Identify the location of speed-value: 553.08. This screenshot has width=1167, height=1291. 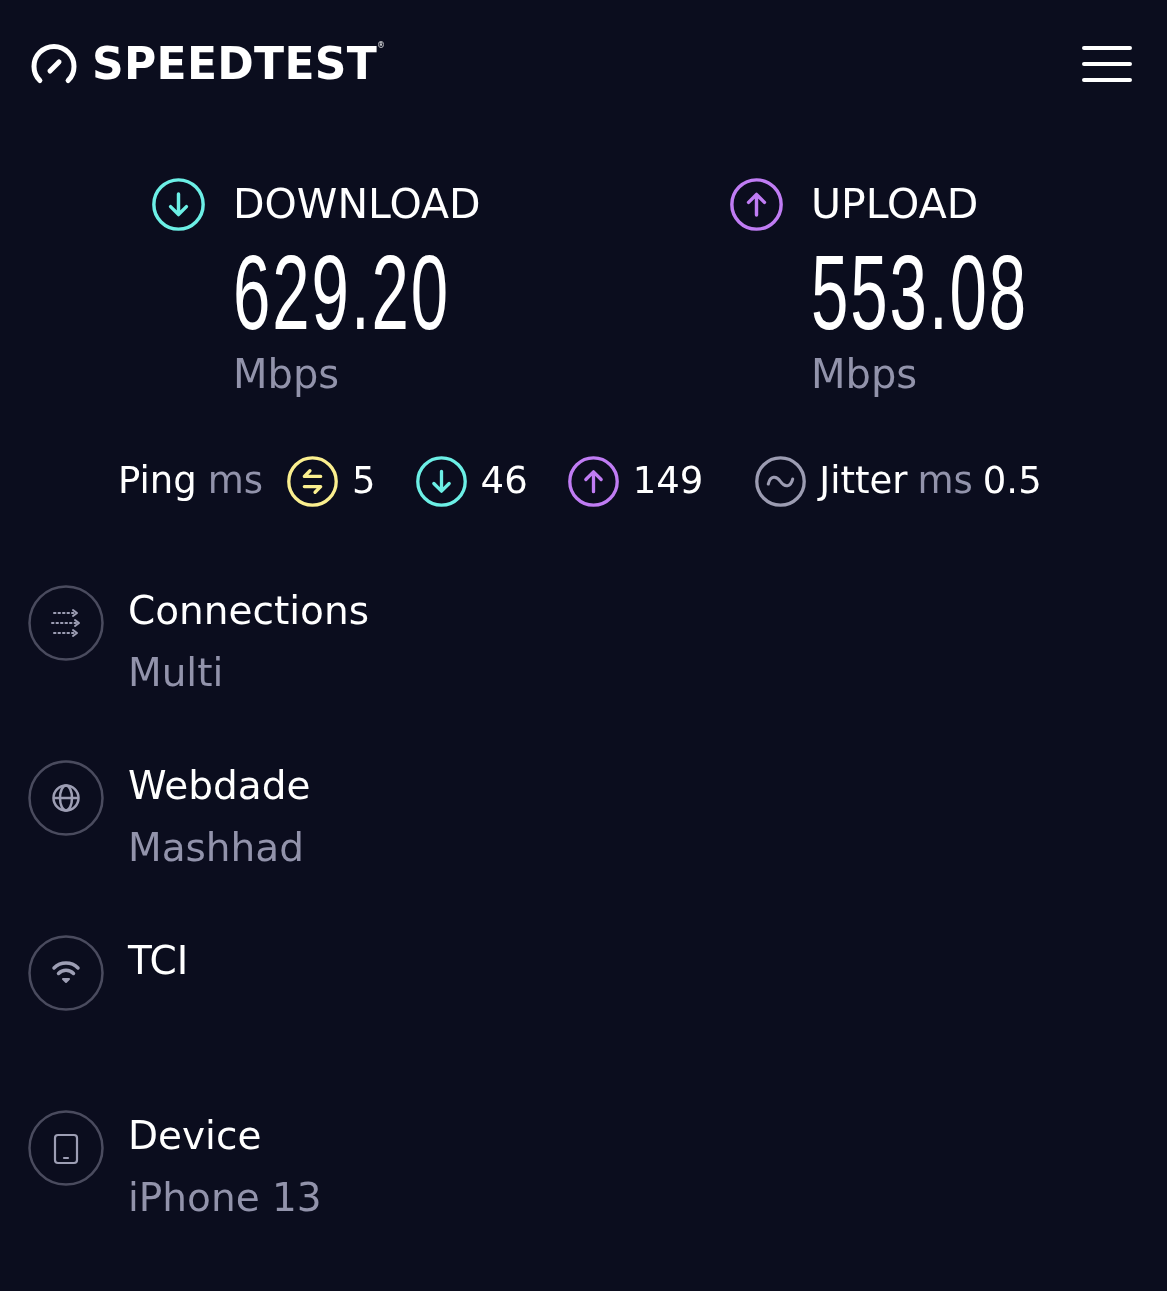
(920, 292).